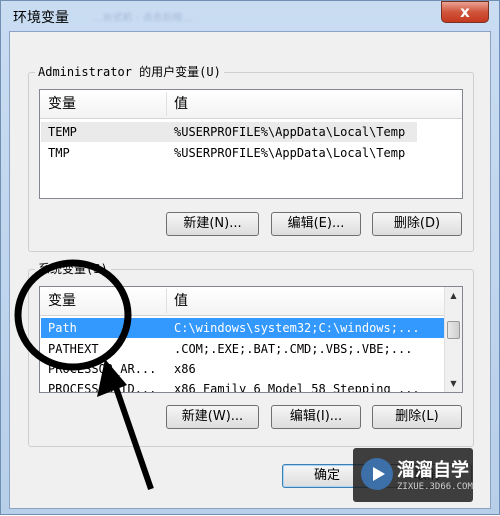 The width and height of the screenshot is (500, 516). What do you see at coordinates (377, 474) in the screenshot?
I see `watermark-logo-icon` at bounding box center [377, 474].